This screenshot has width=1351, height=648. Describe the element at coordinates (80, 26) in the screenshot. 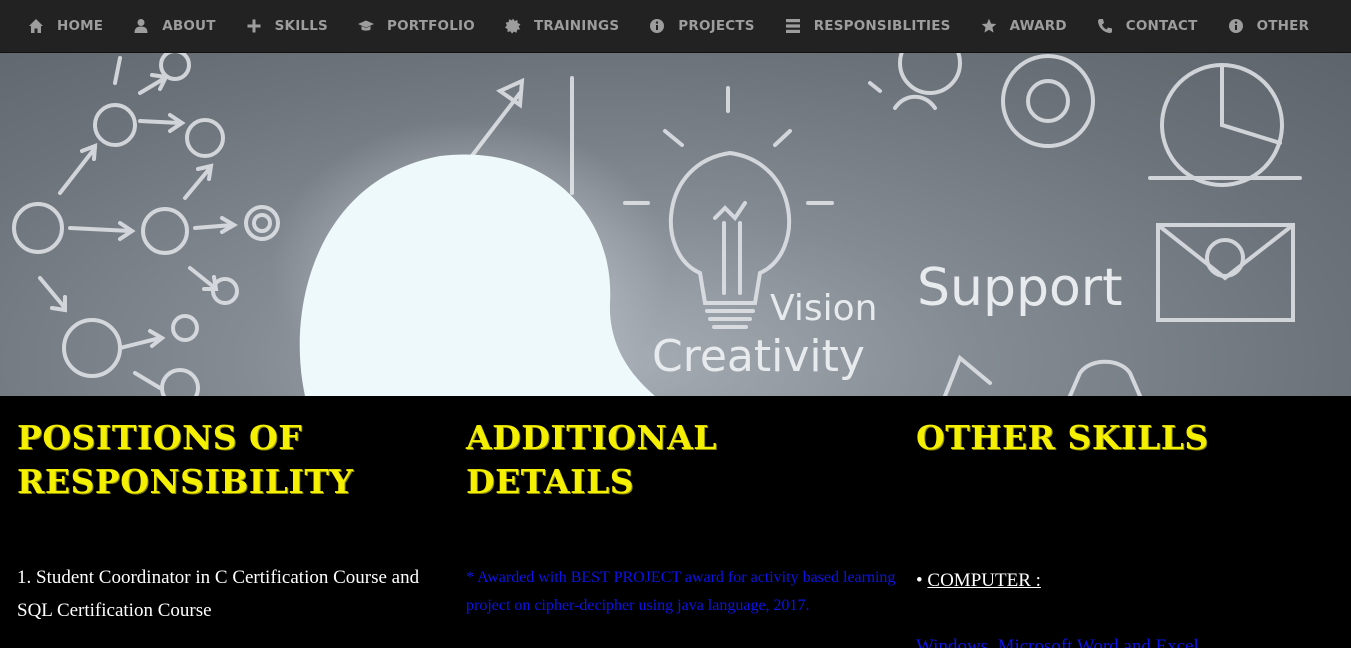

I see `nav-label: HOME` at that location.